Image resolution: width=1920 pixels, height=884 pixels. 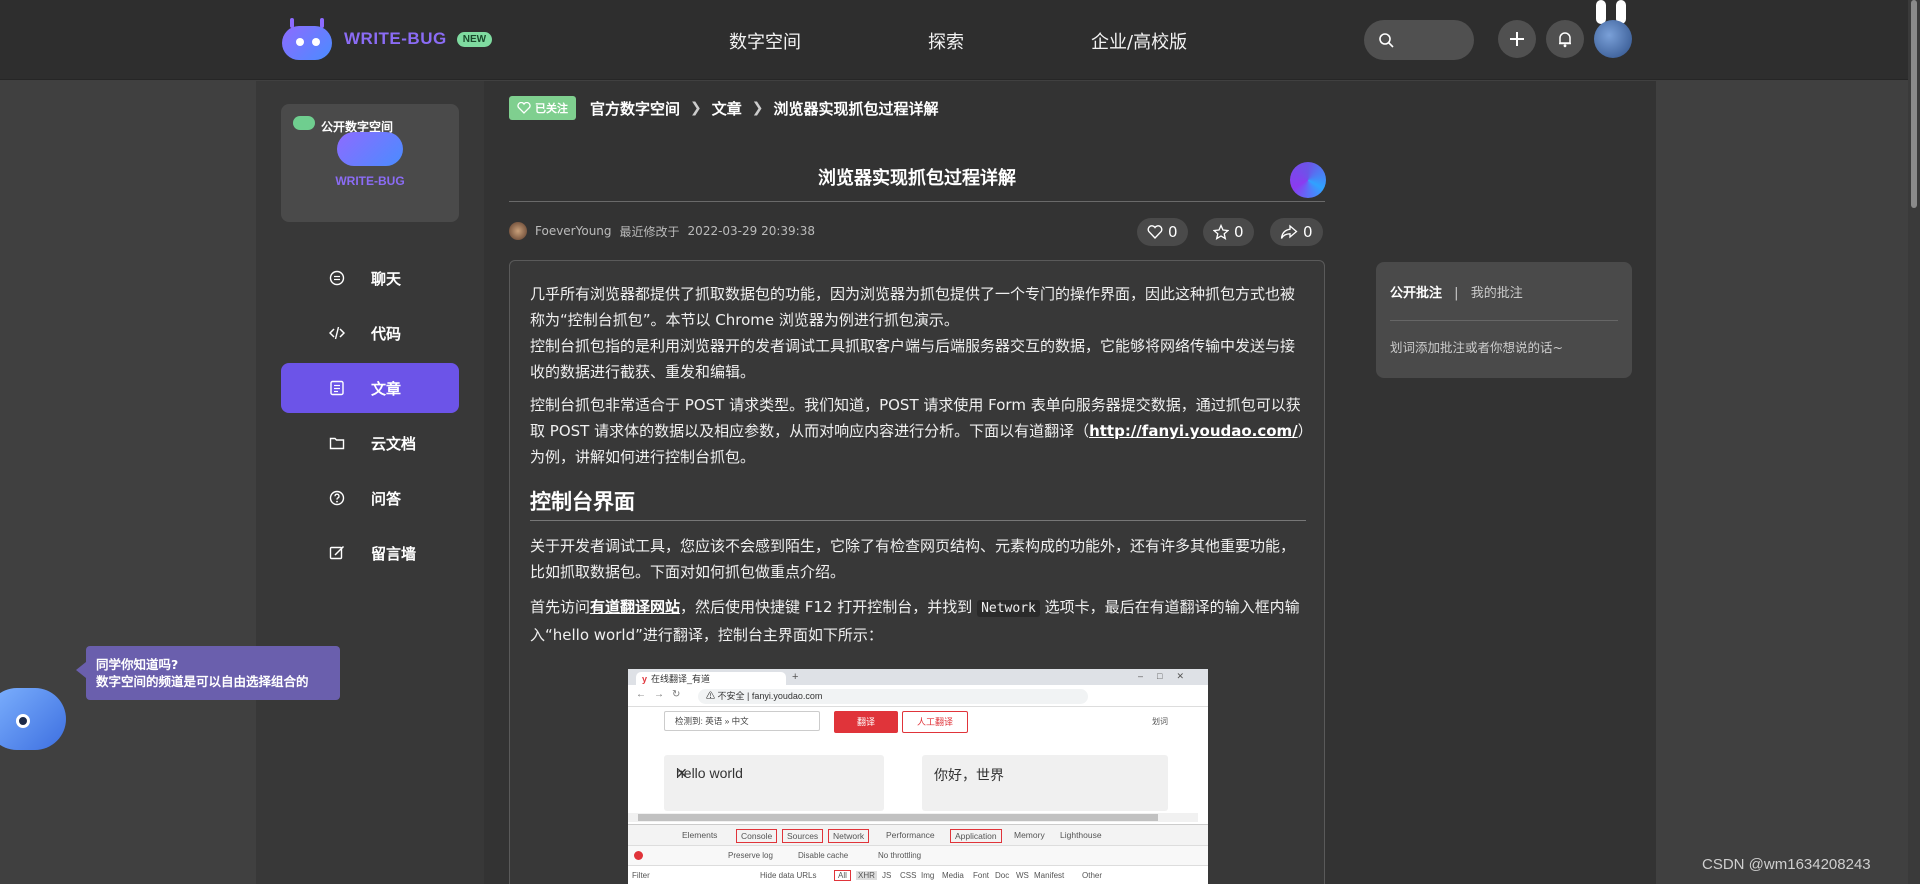 I want to click on browser-addressbar: ←→↻ ⚠ 不安全 | fanyi.youdao.com, so click(x=918, y=696).